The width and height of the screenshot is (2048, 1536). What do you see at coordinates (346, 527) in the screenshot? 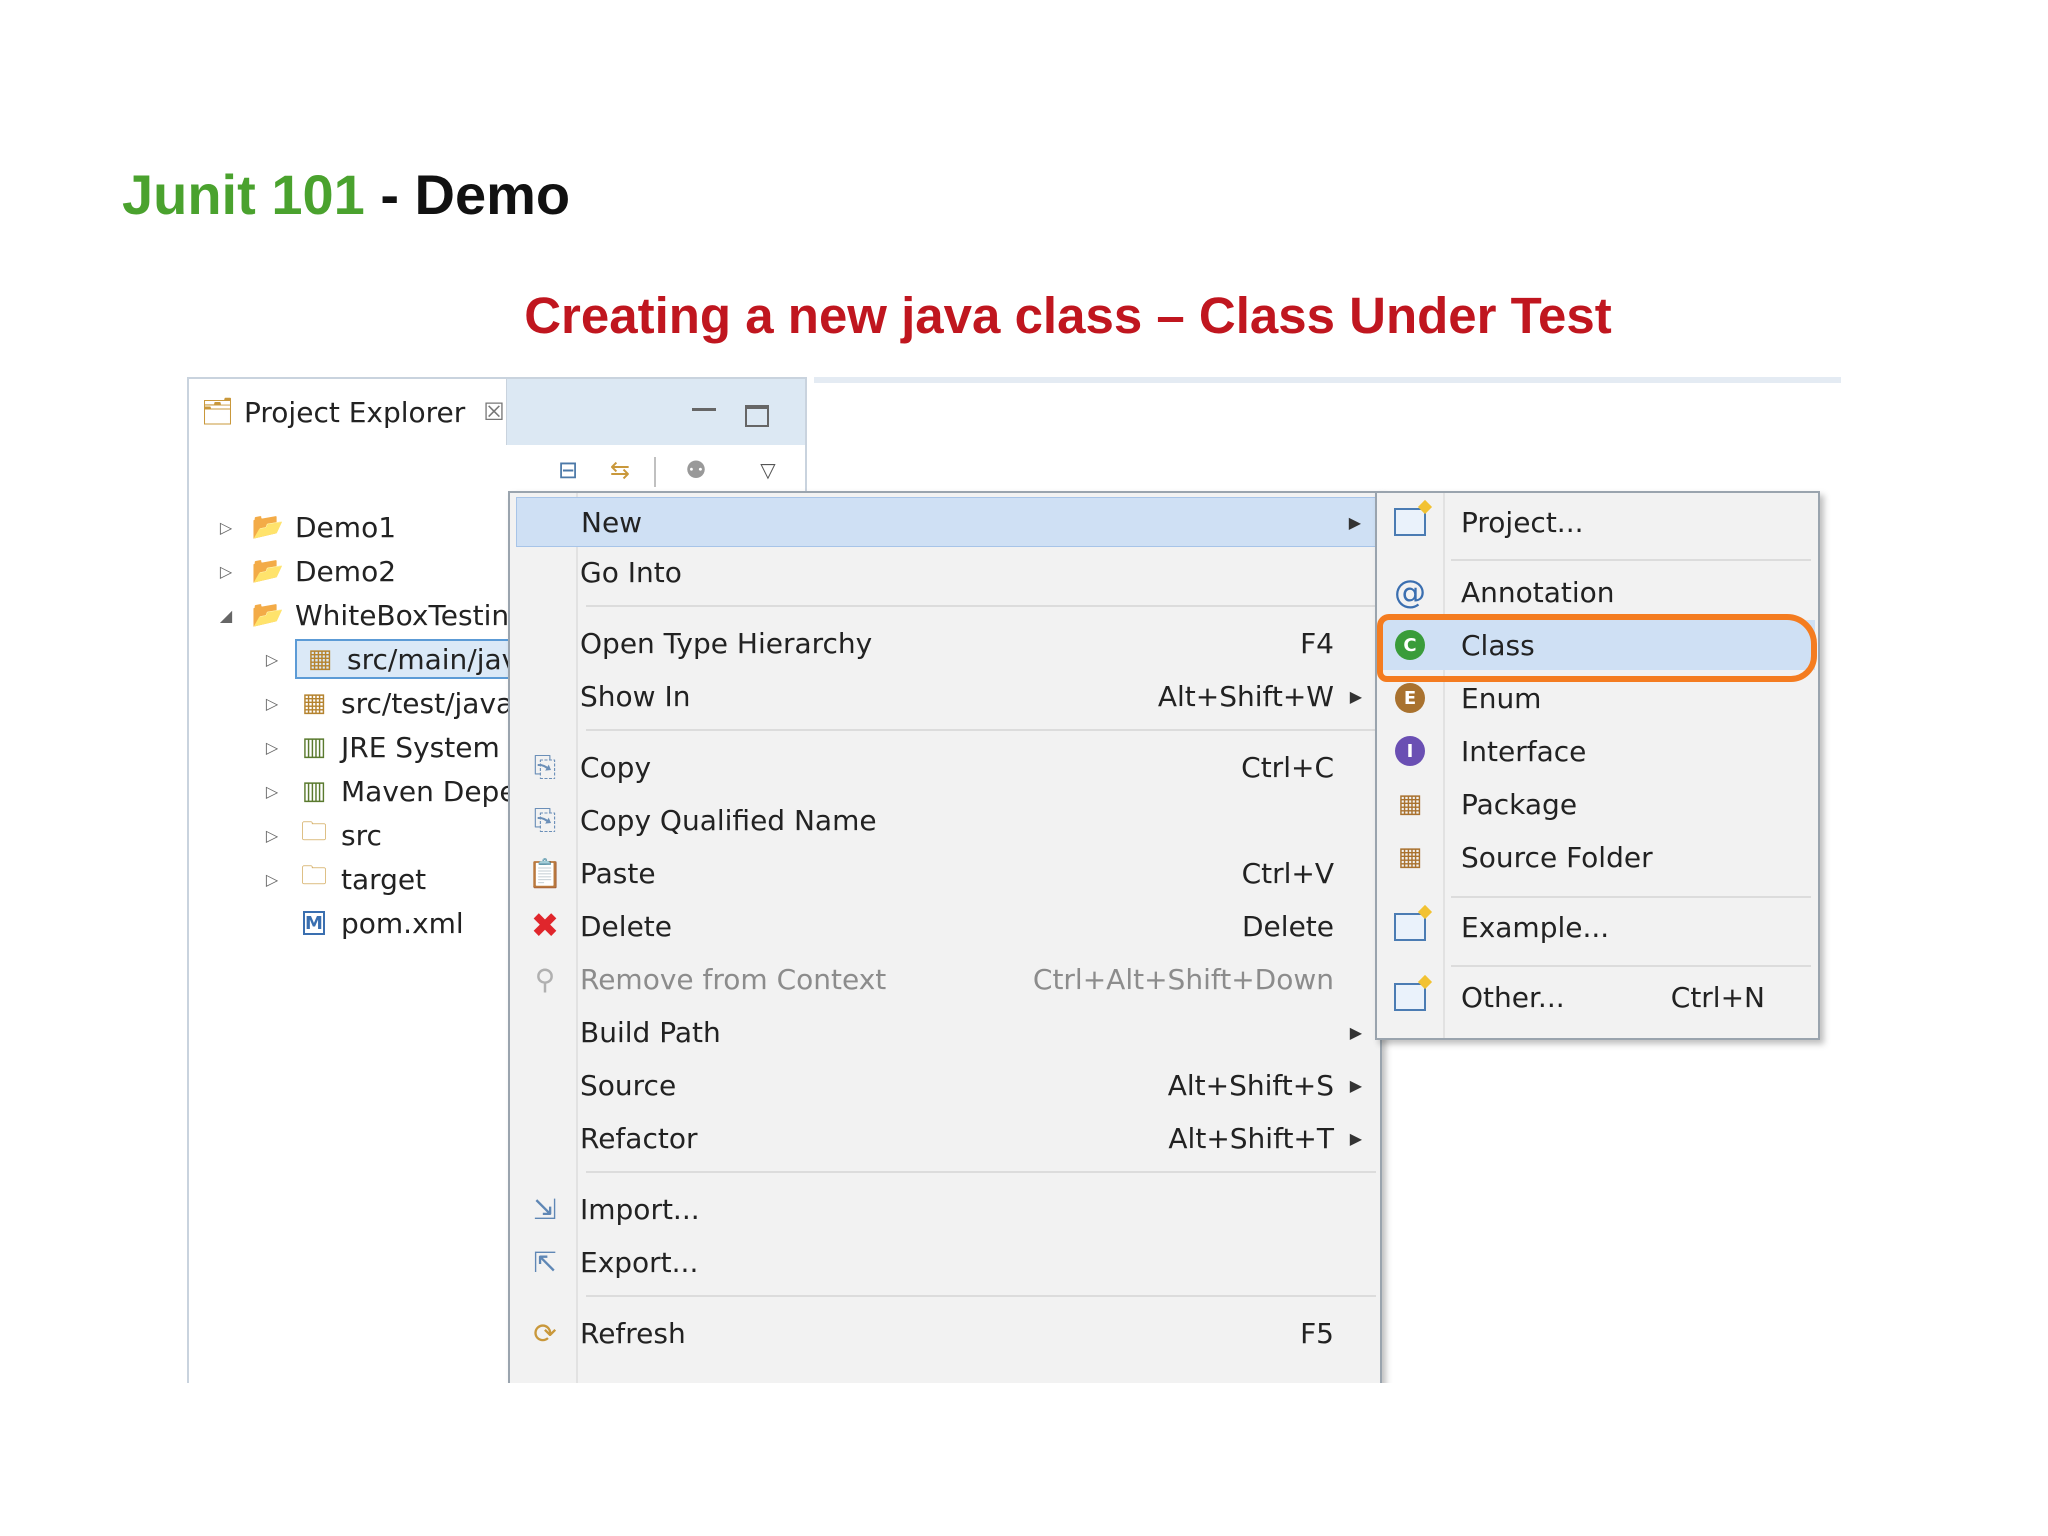
I see `tree-item-label: Demo1` at bounding box center [346, 527].